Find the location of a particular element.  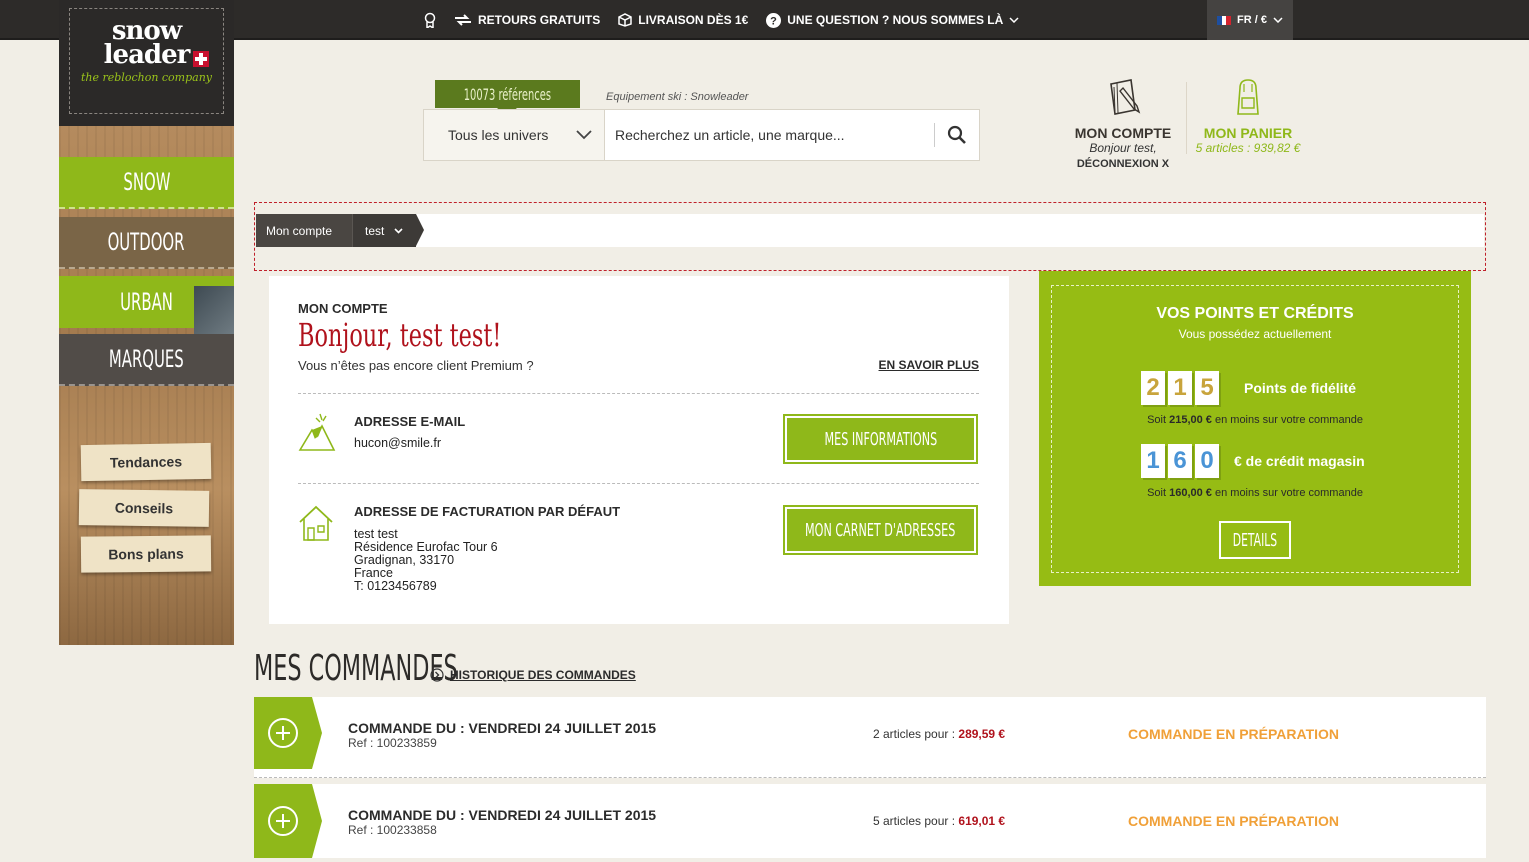

logout-link: DÉCONNEXION X is located at coordinates (1123, 164).